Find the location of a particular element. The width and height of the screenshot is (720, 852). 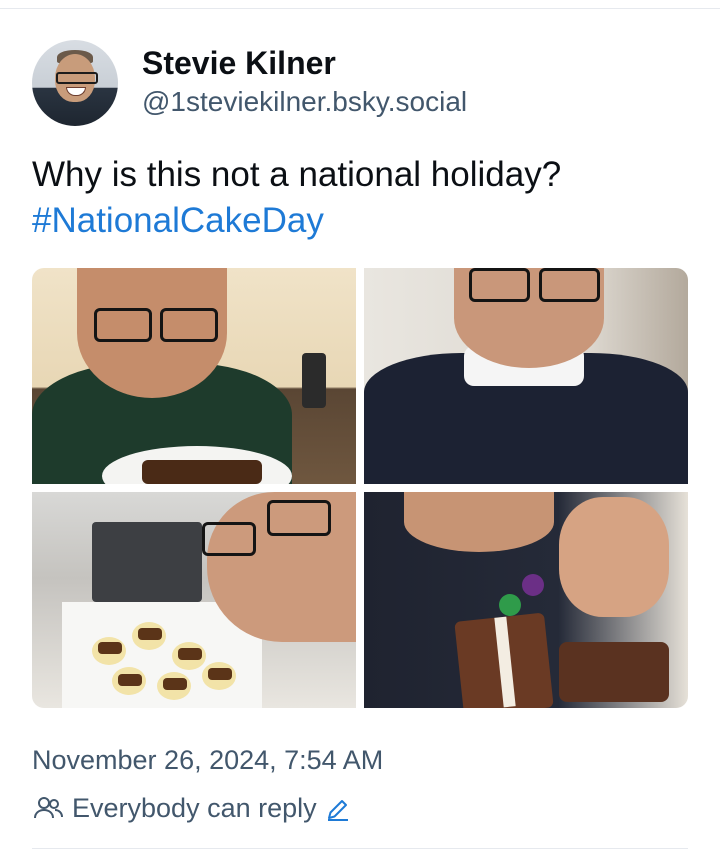

photo-man-with-cake-on-plate is located at coordinates (194, 376).